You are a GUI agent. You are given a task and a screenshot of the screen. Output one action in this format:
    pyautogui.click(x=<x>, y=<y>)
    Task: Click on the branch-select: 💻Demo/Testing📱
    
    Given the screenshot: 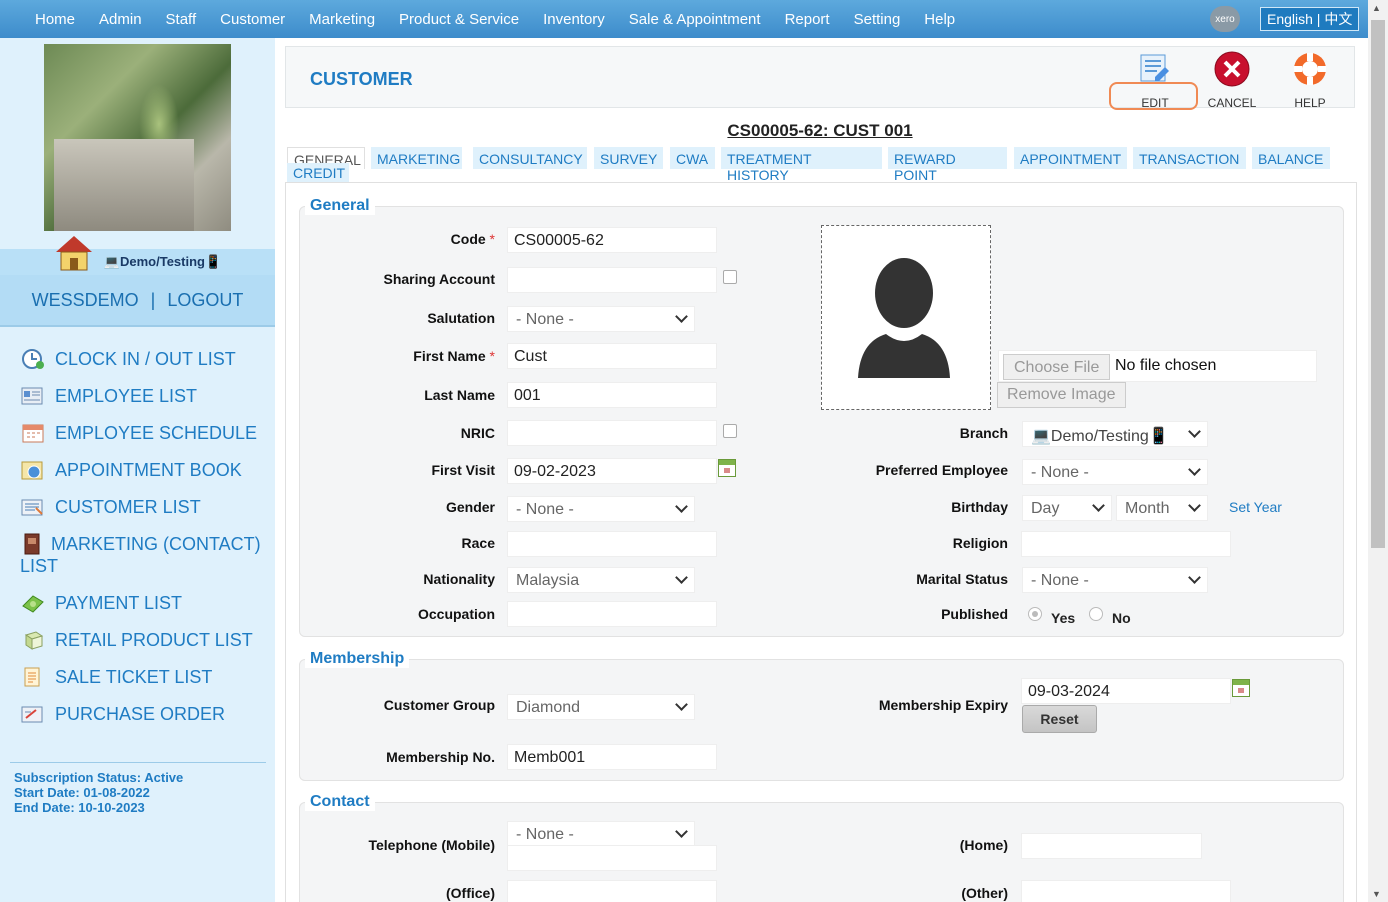 What is the action you would take?
    pyautogui.click(x=1115, y=434)
    